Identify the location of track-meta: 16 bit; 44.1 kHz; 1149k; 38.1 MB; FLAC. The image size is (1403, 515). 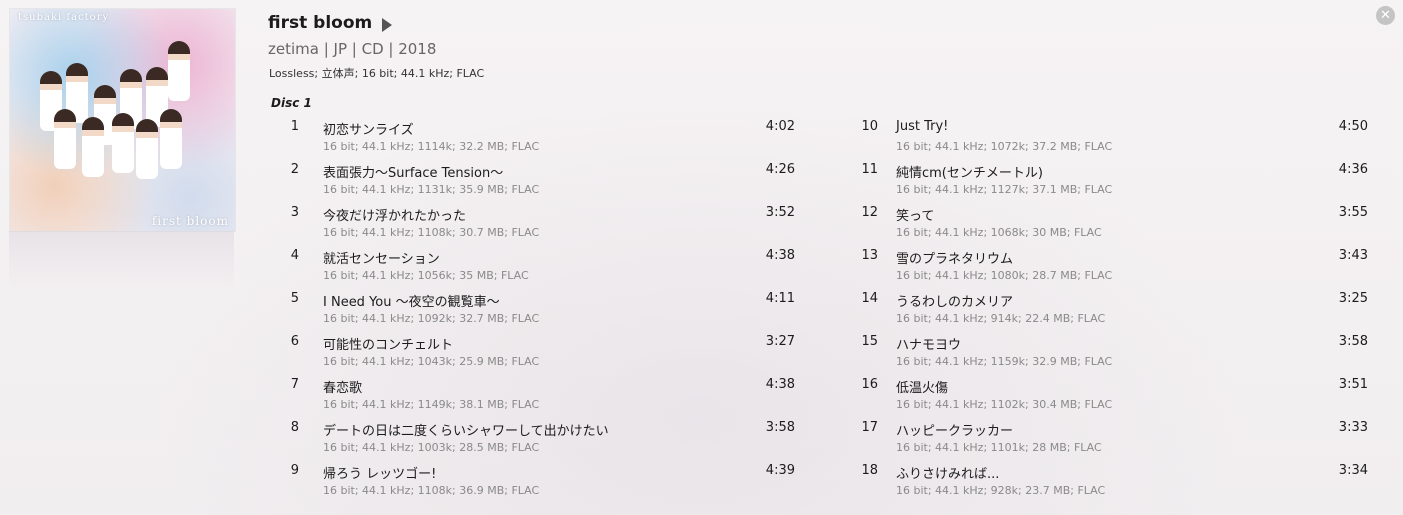
(431, 404).